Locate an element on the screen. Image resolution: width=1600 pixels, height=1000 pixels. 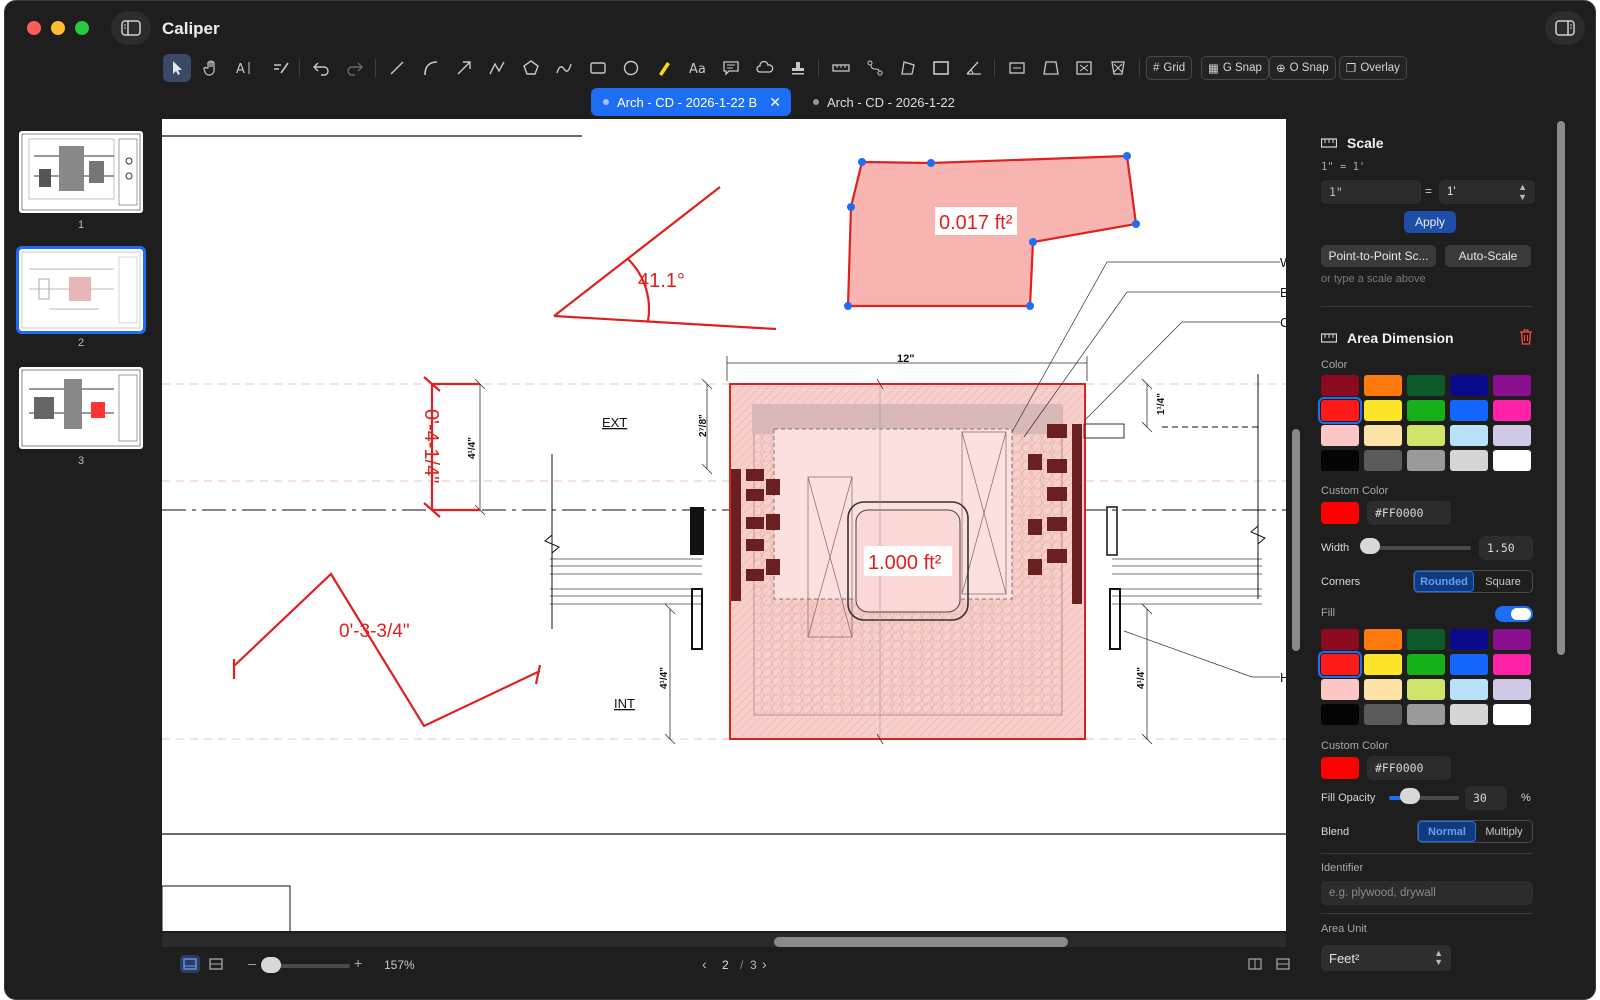
inspector-toggle-button is located at coordinates (1565, 28).